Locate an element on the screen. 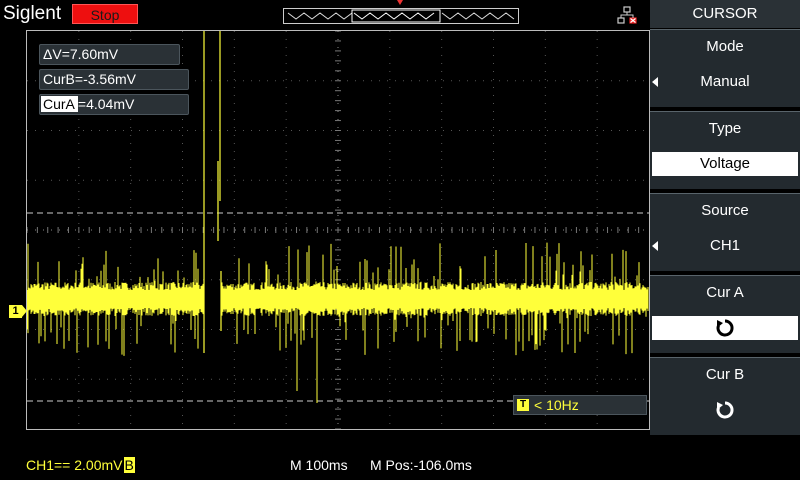 The height and width of the screenshot is (480, 800). cursor-a-readout: CurA =4.04mV is located at coordinates (114, 104).